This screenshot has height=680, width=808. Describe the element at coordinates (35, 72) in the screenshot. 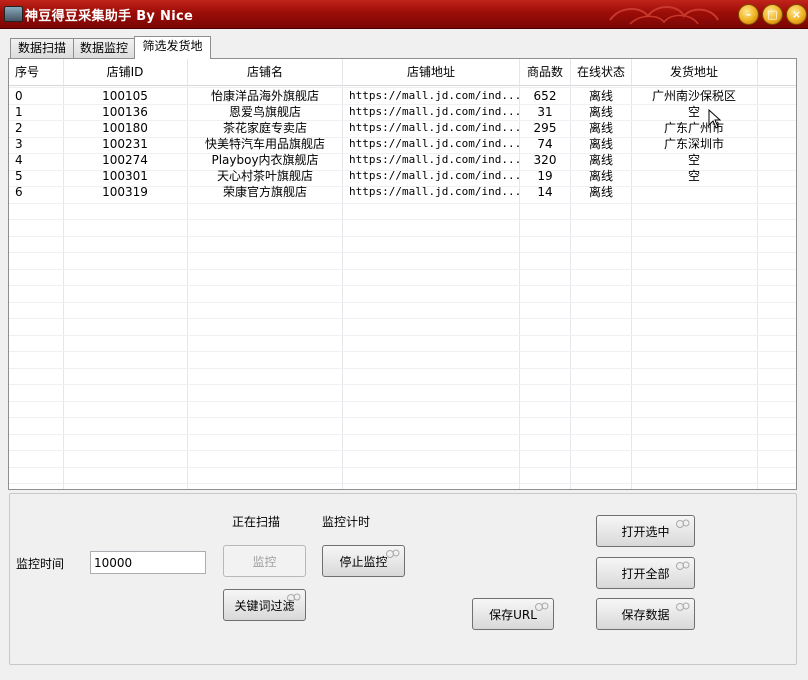

I see `column-header-index: 序号` at that location.